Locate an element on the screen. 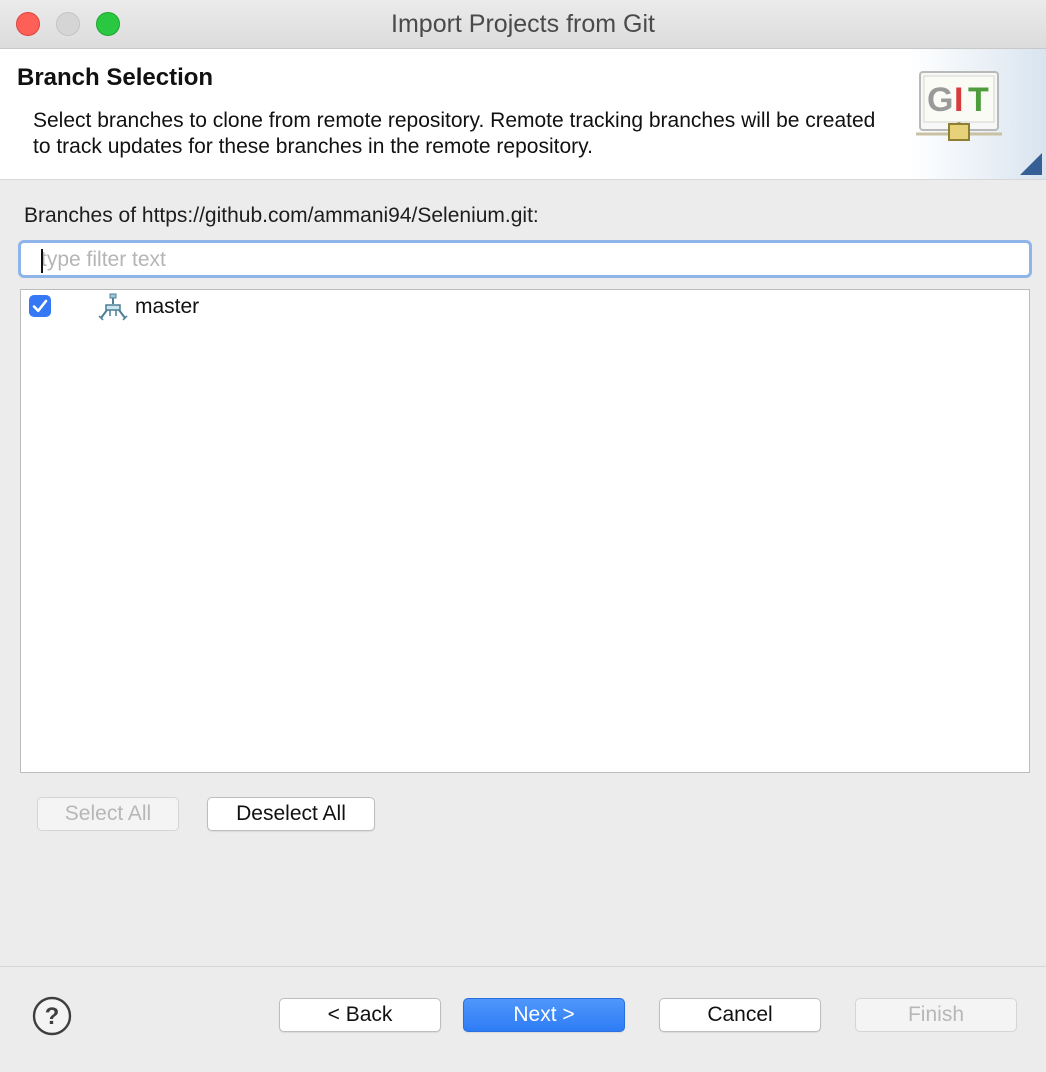  window-title: Import Projects from Git is located at coordinates (523, 24).